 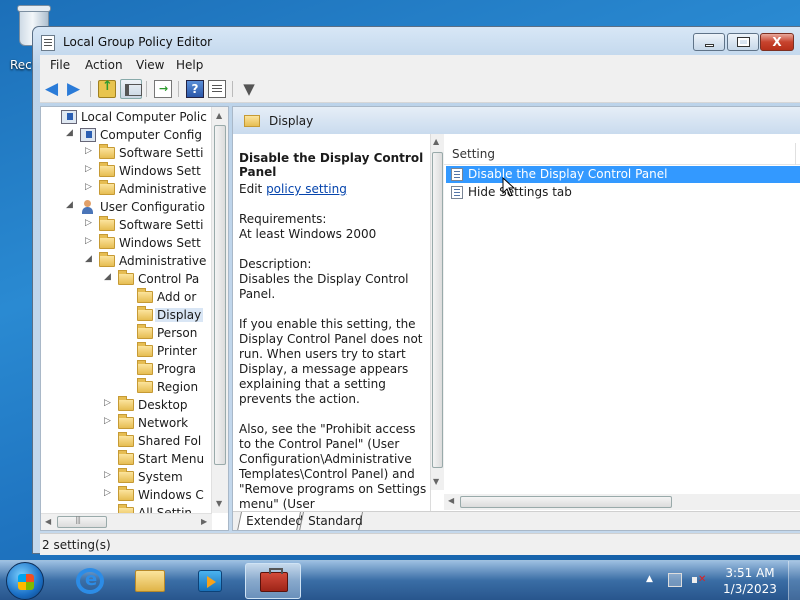 I want to click on properties-icon, so click(x=217, y=89).